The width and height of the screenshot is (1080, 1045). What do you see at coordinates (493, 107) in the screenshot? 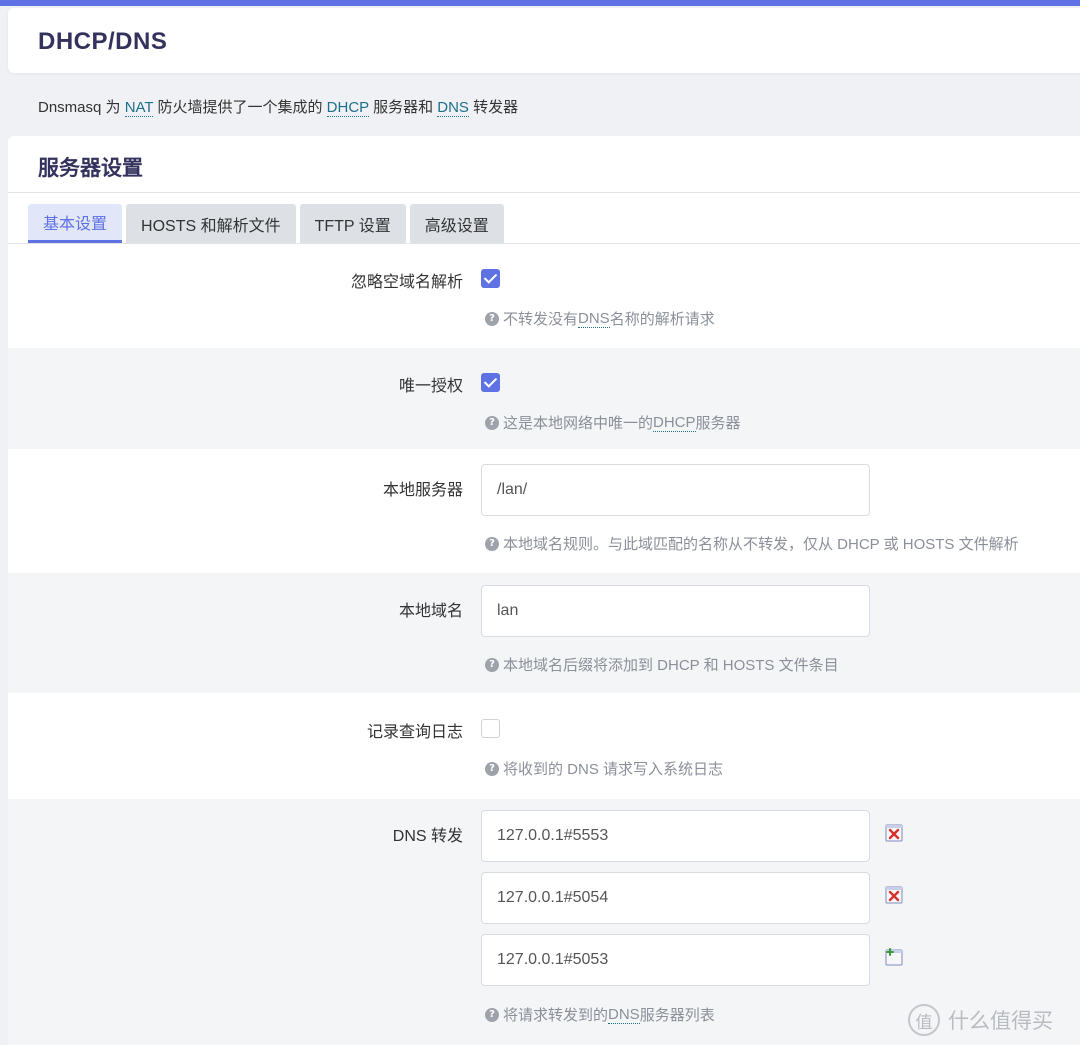
I see `desc-text-4: 转发器` at bounding box center [493, 107].